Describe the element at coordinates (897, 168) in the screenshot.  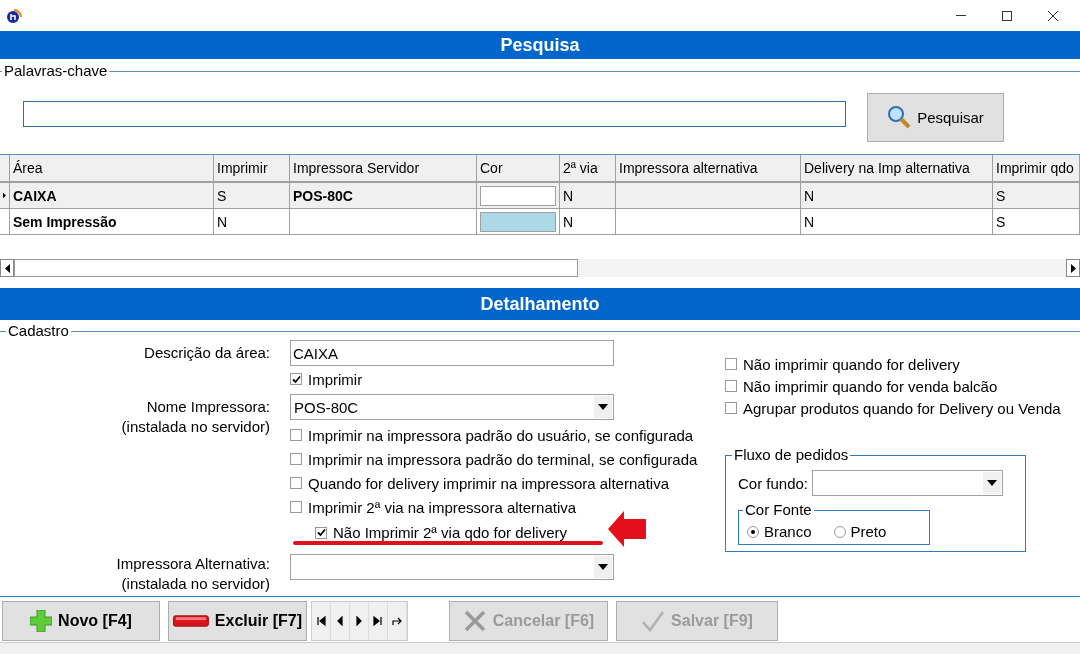
I see `column-header: Delivery na Imp alternativa` at that location.